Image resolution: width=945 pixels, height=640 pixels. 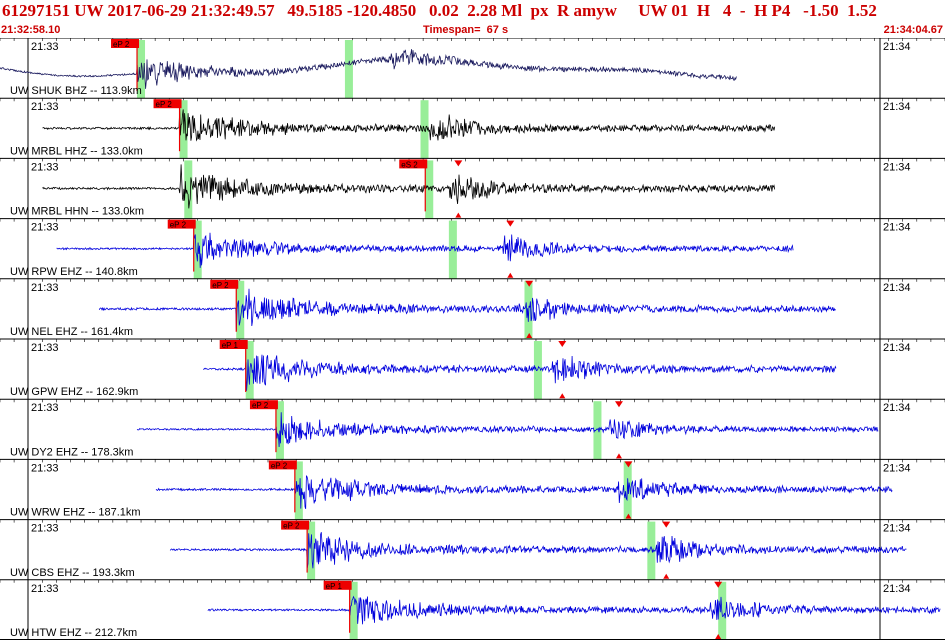 I want to click on station-label: UW DY2 EHZ -- 178.3km, so click(x=71, y=452).